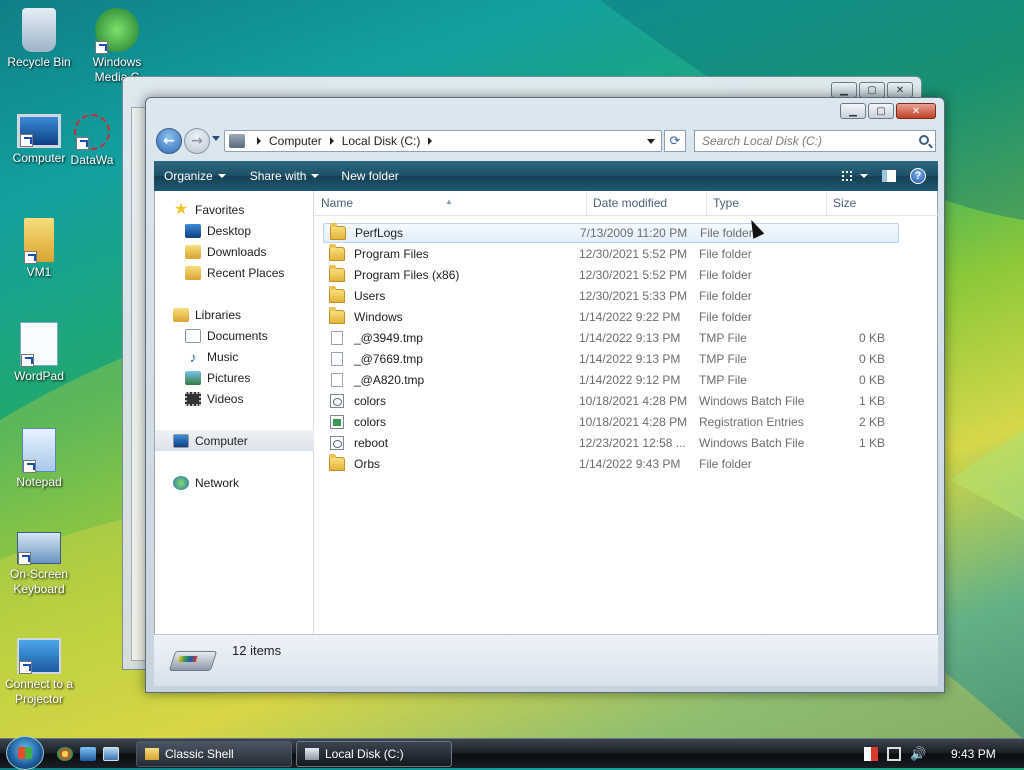  I want to click on chrome-icon, so click(65, 754).